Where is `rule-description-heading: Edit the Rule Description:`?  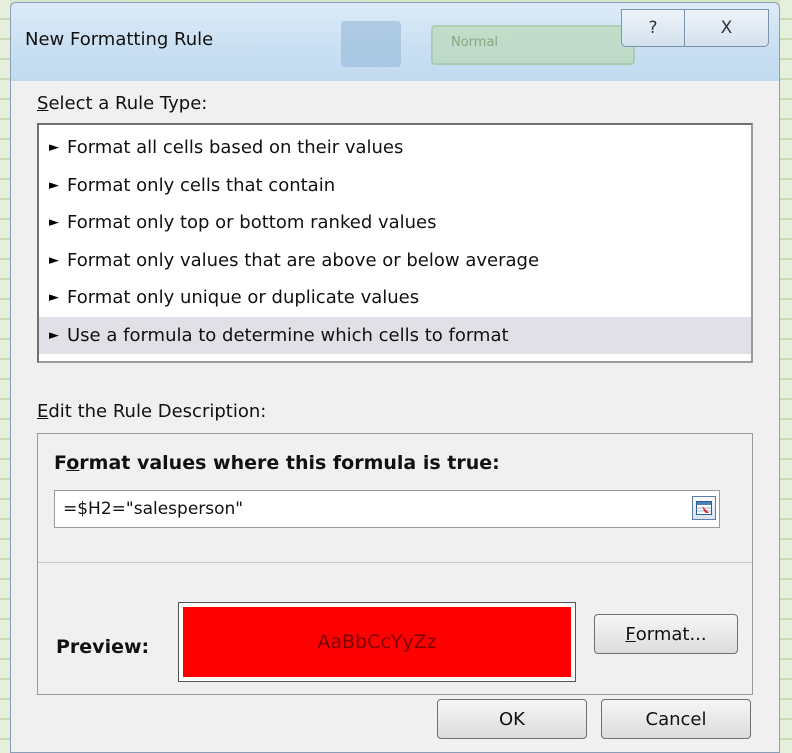
rule-description-heading: Edit the Rule Description: is located at coordinates (151, 411).